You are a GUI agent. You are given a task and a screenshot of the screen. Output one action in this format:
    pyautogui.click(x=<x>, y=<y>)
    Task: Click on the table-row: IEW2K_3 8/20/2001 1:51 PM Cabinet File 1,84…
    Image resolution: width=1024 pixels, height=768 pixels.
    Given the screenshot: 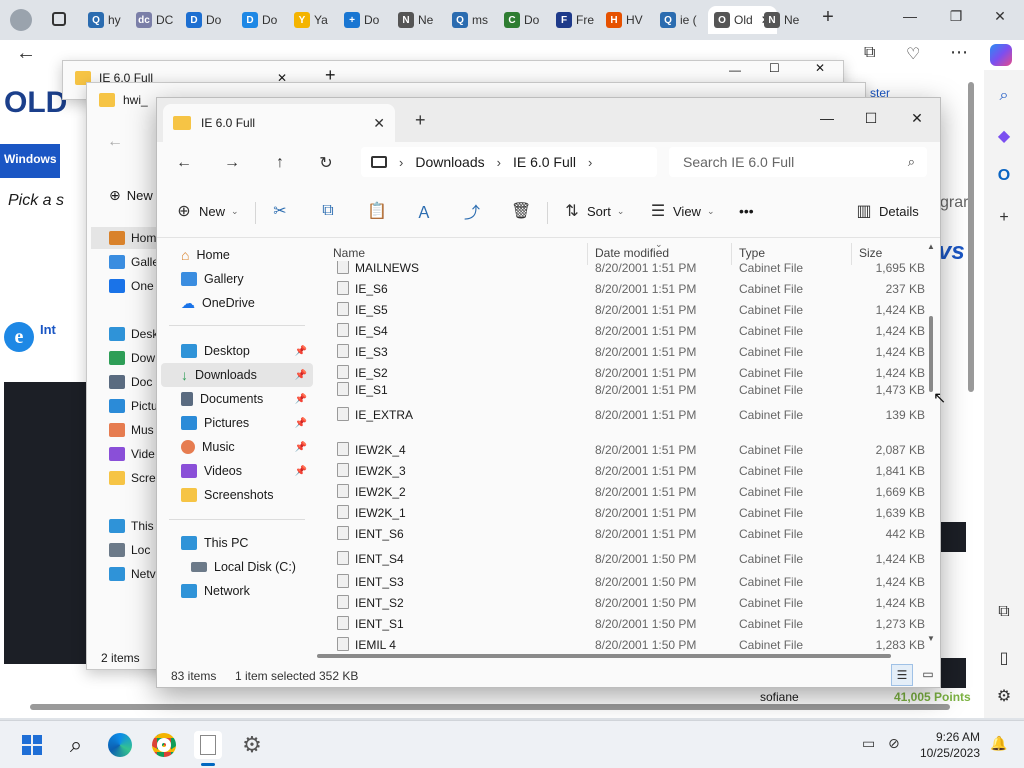 What is the action you would take?
    pyautogui.click(x=629, y=470)
    